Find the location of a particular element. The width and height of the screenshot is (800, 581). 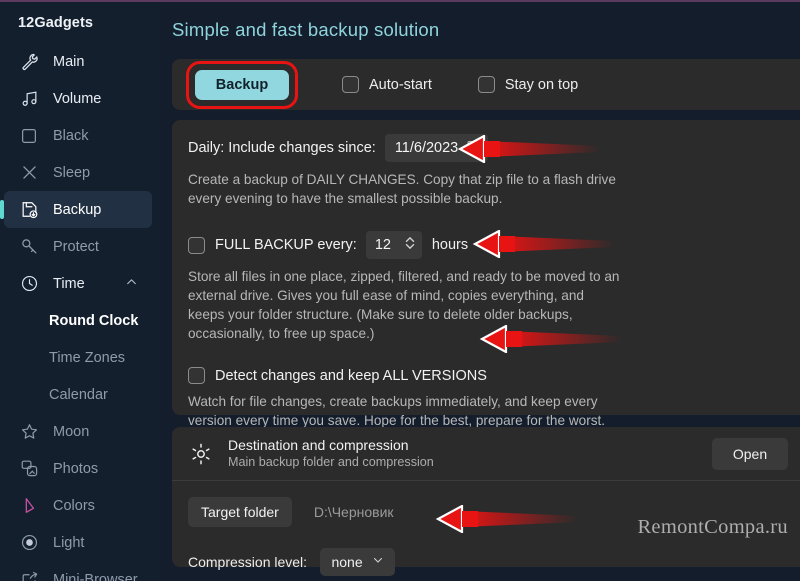

music-note-icon is located at coordinates (29, 99).